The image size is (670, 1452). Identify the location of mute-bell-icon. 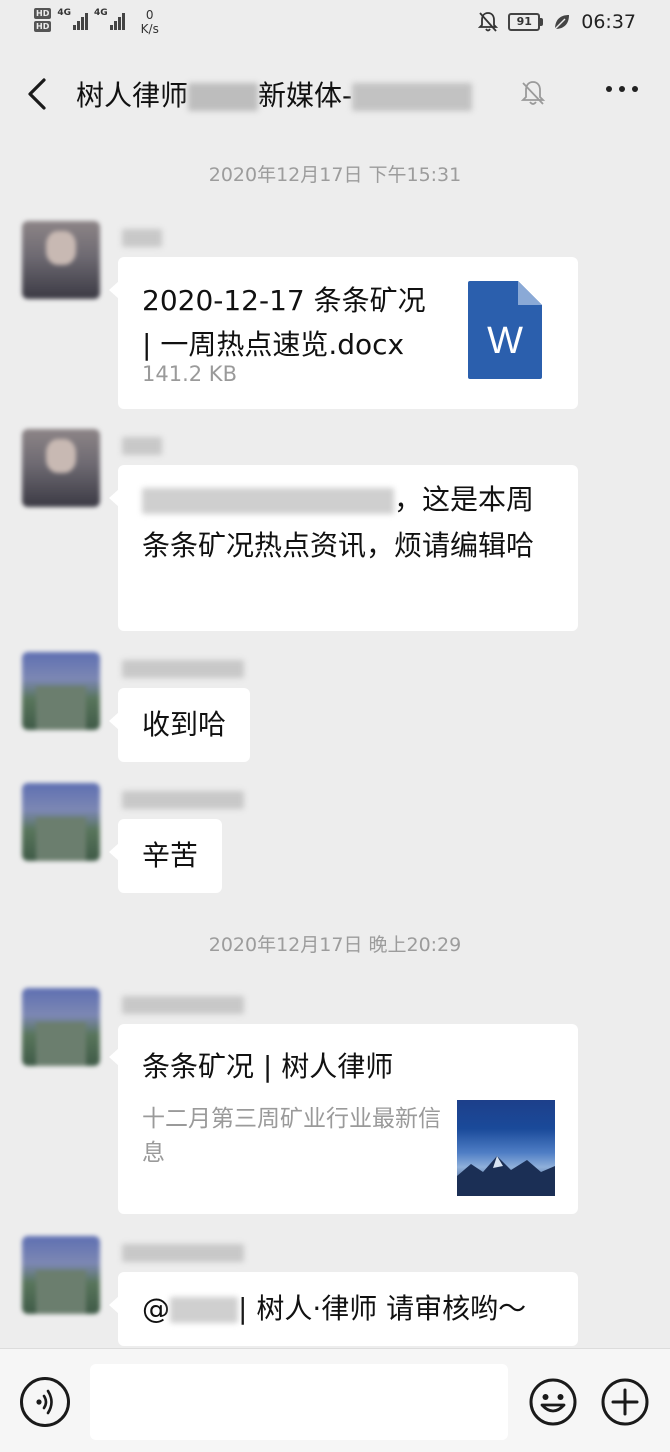
(533, 93).